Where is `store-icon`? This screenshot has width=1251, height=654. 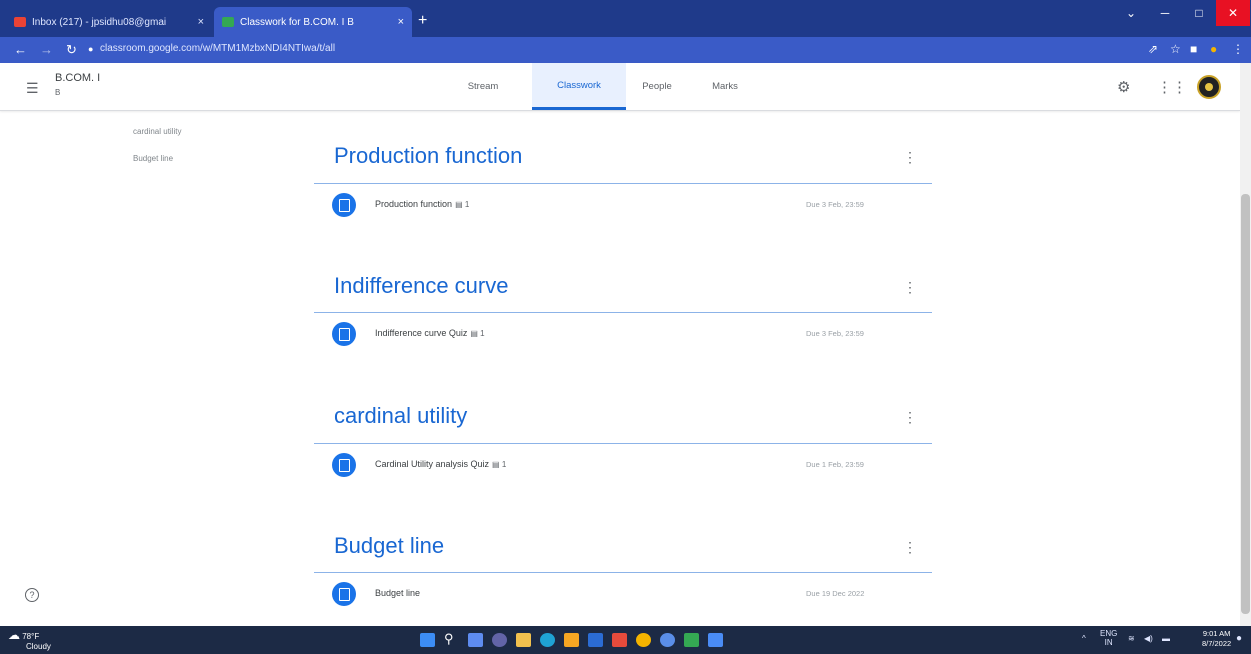
store-icon is located at coordinates (595, 640).